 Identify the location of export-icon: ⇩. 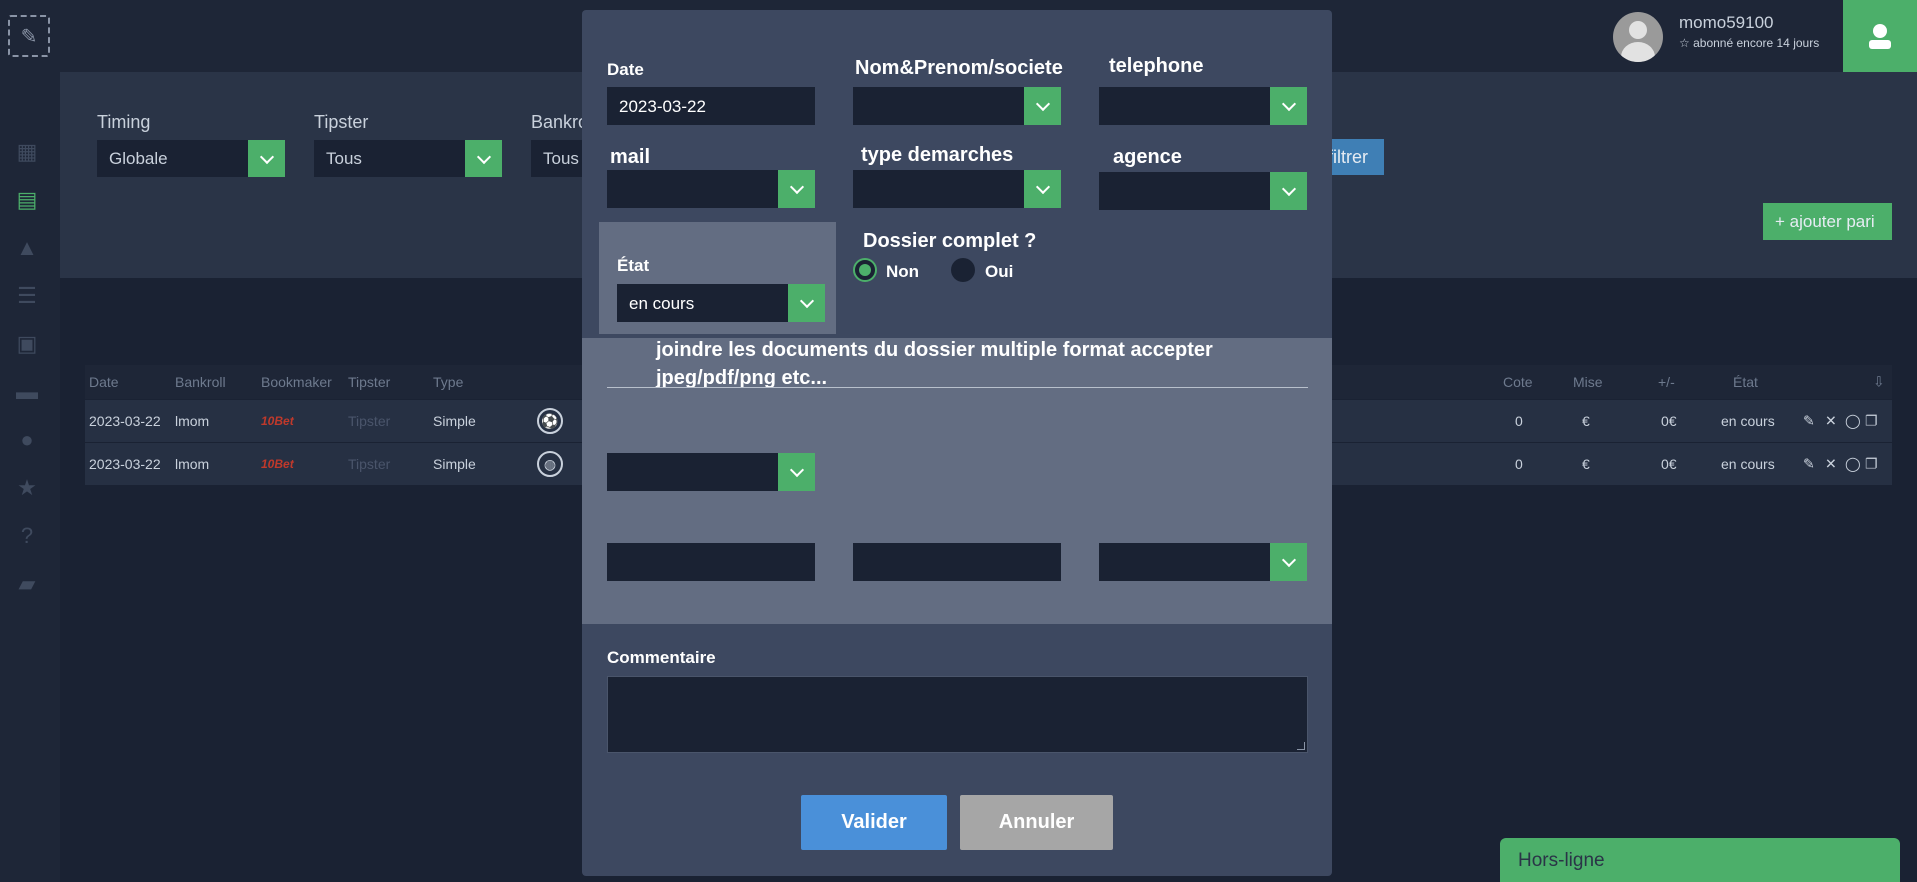
(1879, 382).